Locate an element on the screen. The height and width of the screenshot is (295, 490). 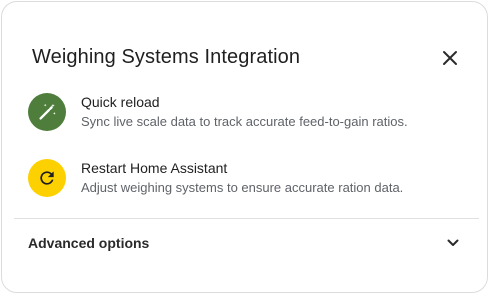
magic-wand-icon is located at coordinates (47, 111).